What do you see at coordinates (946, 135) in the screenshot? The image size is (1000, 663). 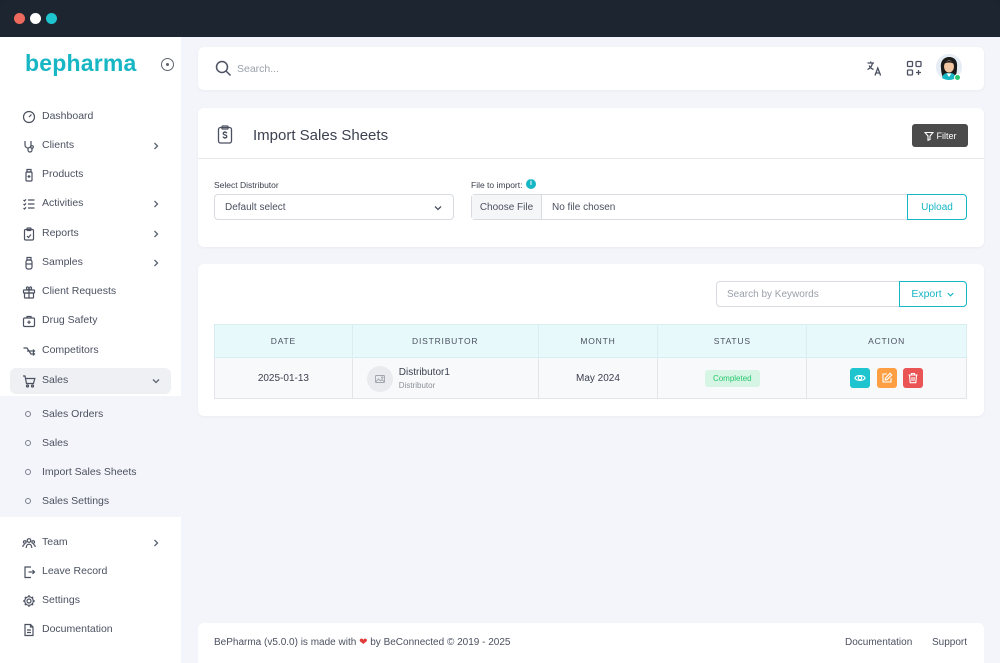 I see `filter-button-label: Filter` at bounding box center [946, 135].